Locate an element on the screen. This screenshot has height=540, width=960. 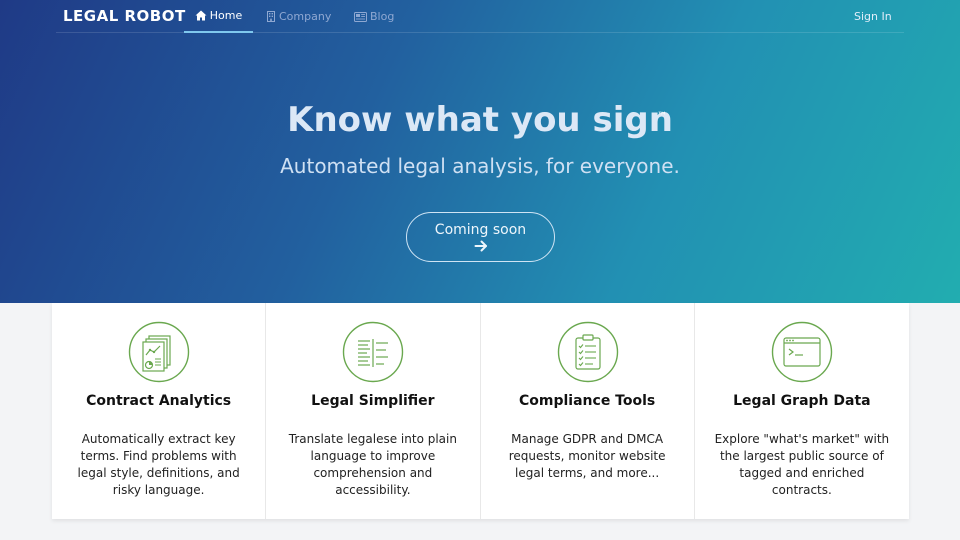
logo: LEGAL ROBOT is located at coordinates (124, 16).